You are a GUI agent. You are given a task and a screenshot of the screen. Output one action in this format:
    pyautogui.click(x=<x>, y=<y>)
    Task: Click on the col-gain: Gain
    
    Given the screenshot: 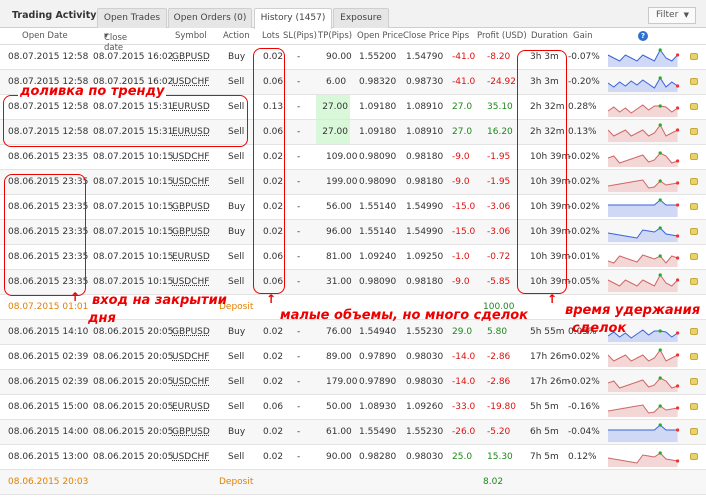 What is the action you would take?
    pyautogui.click(x=583, y=36)
    